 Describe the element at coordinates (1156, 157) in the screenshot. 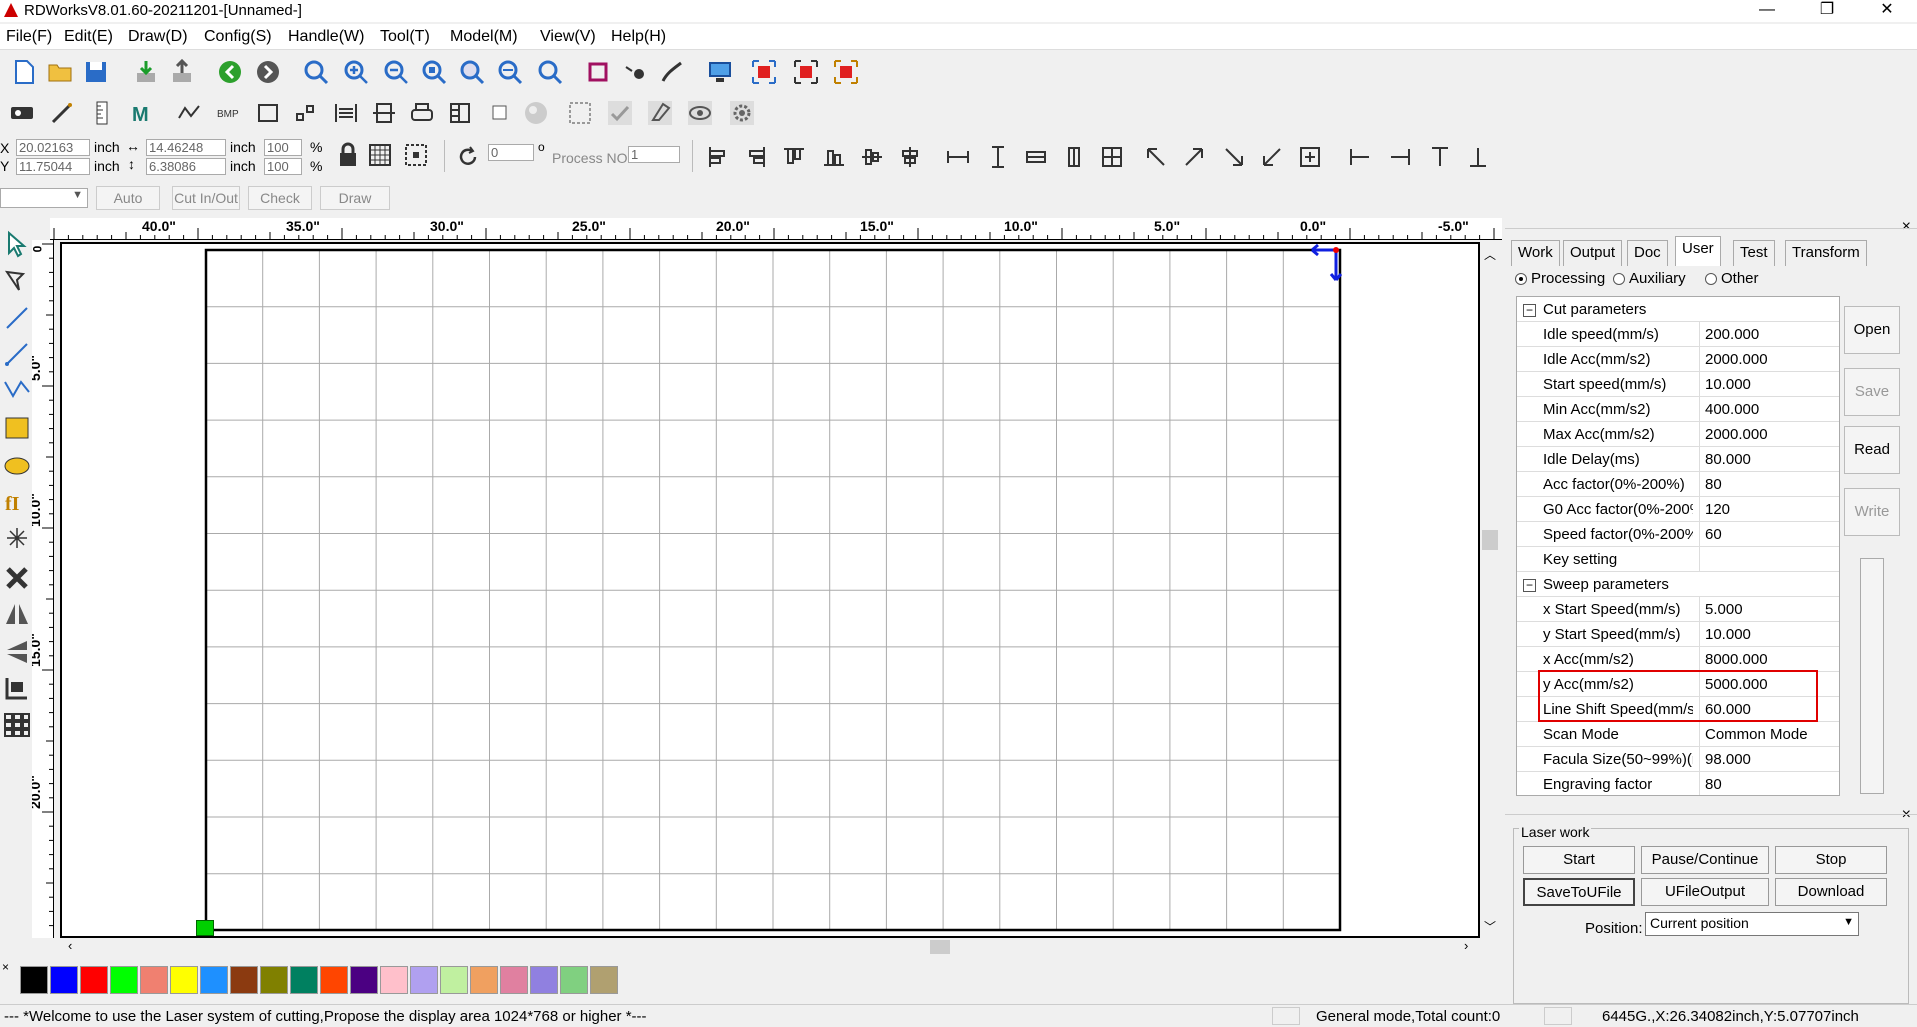

I see `move-top-left-icon` at that location.